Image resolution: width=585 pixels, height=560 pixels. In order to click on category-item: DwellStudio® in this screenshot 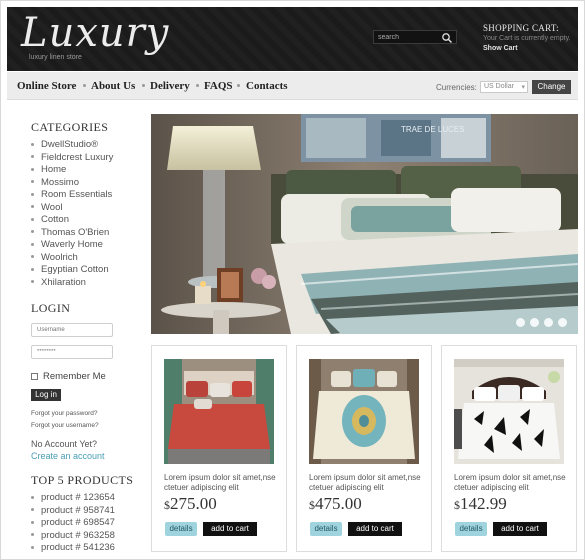, I will do `click(72, 145)`.